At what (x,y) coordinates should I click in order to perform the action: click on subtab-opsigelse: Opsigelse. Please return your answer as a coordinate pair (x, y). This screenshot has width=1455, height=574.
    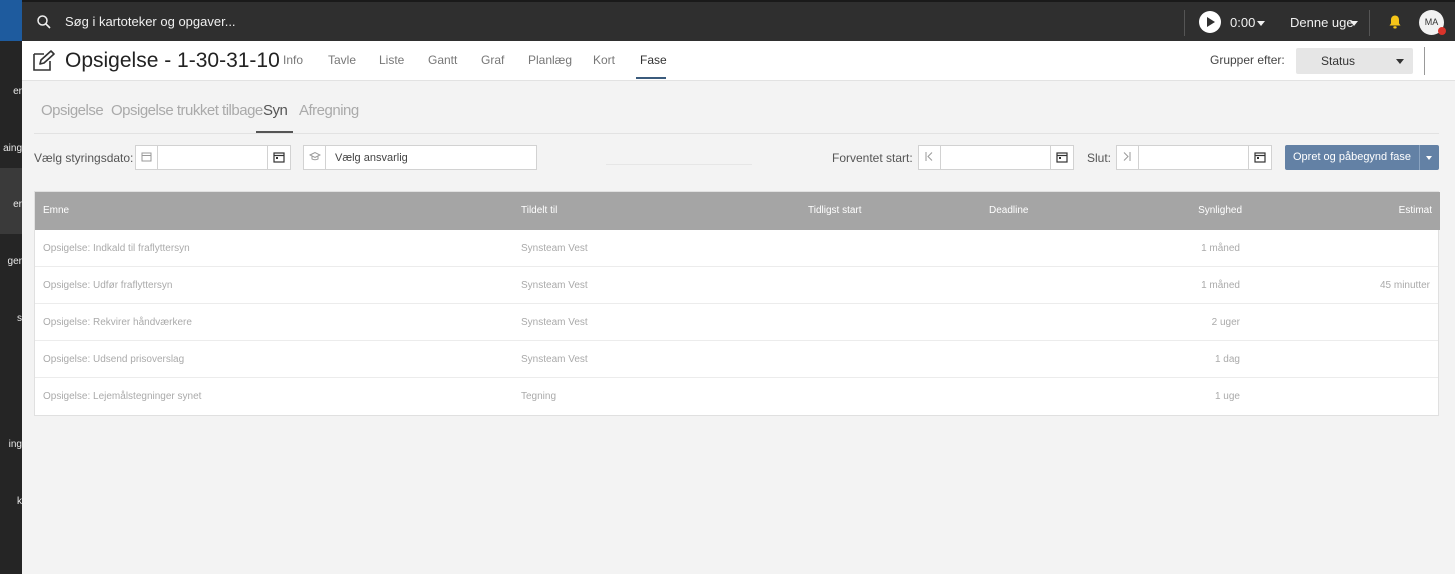
    Looking at the image, I should click on (72, 110).